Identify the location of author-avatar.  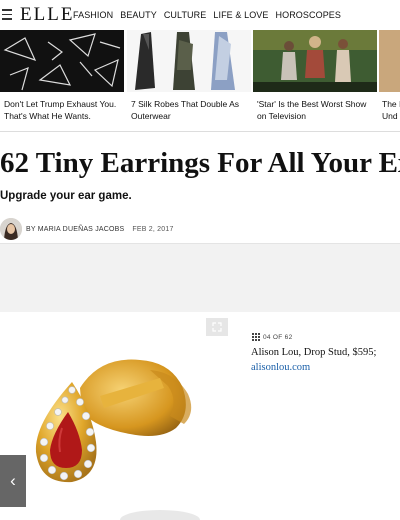
(11, 229).